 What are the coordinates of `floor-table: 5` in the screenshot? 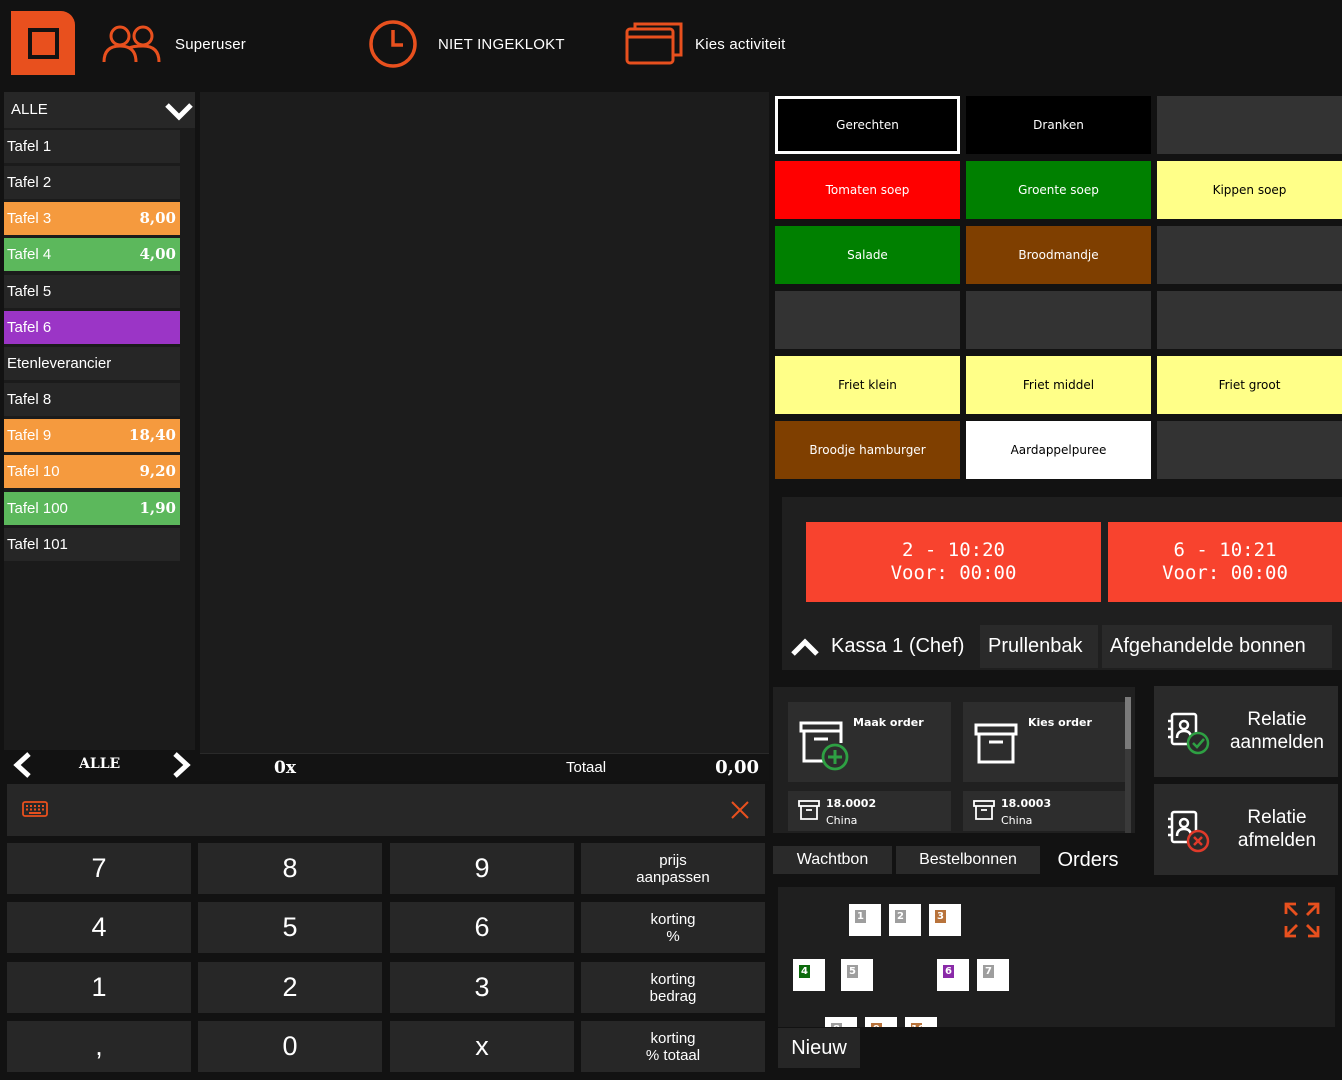 It's located at (857, 975).